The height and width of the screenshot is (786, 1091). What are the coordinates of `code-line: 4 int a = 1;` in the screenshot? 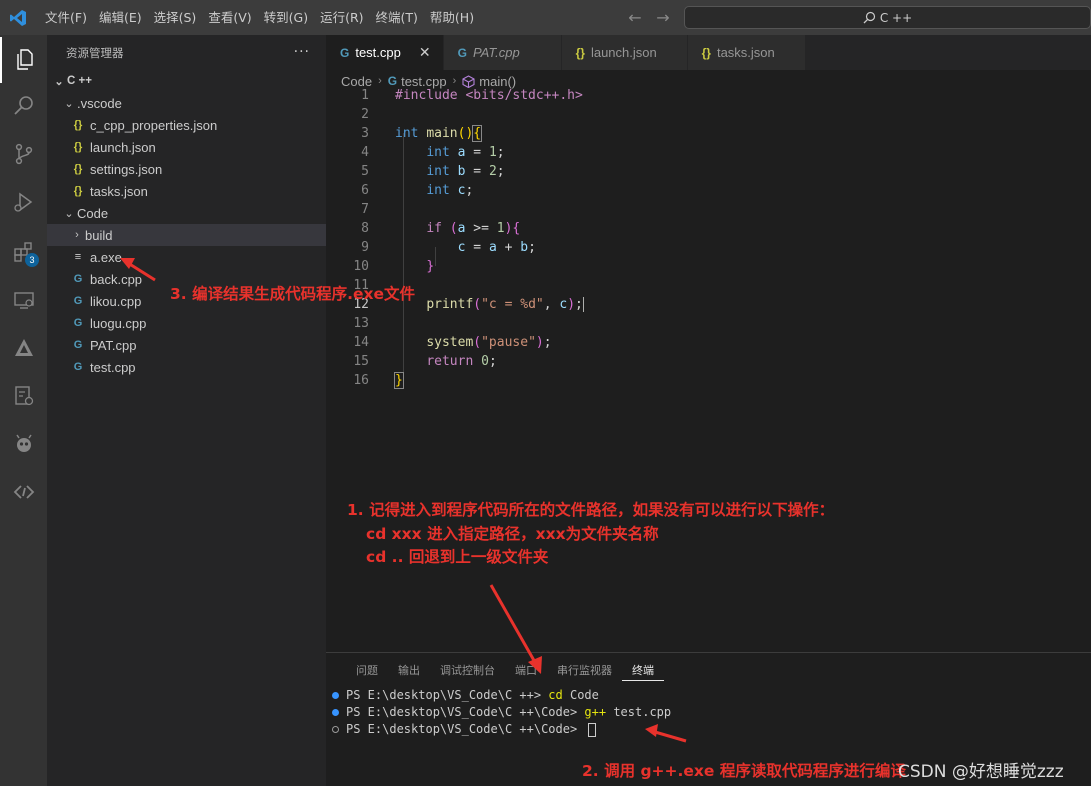 It's located at (433, 152).